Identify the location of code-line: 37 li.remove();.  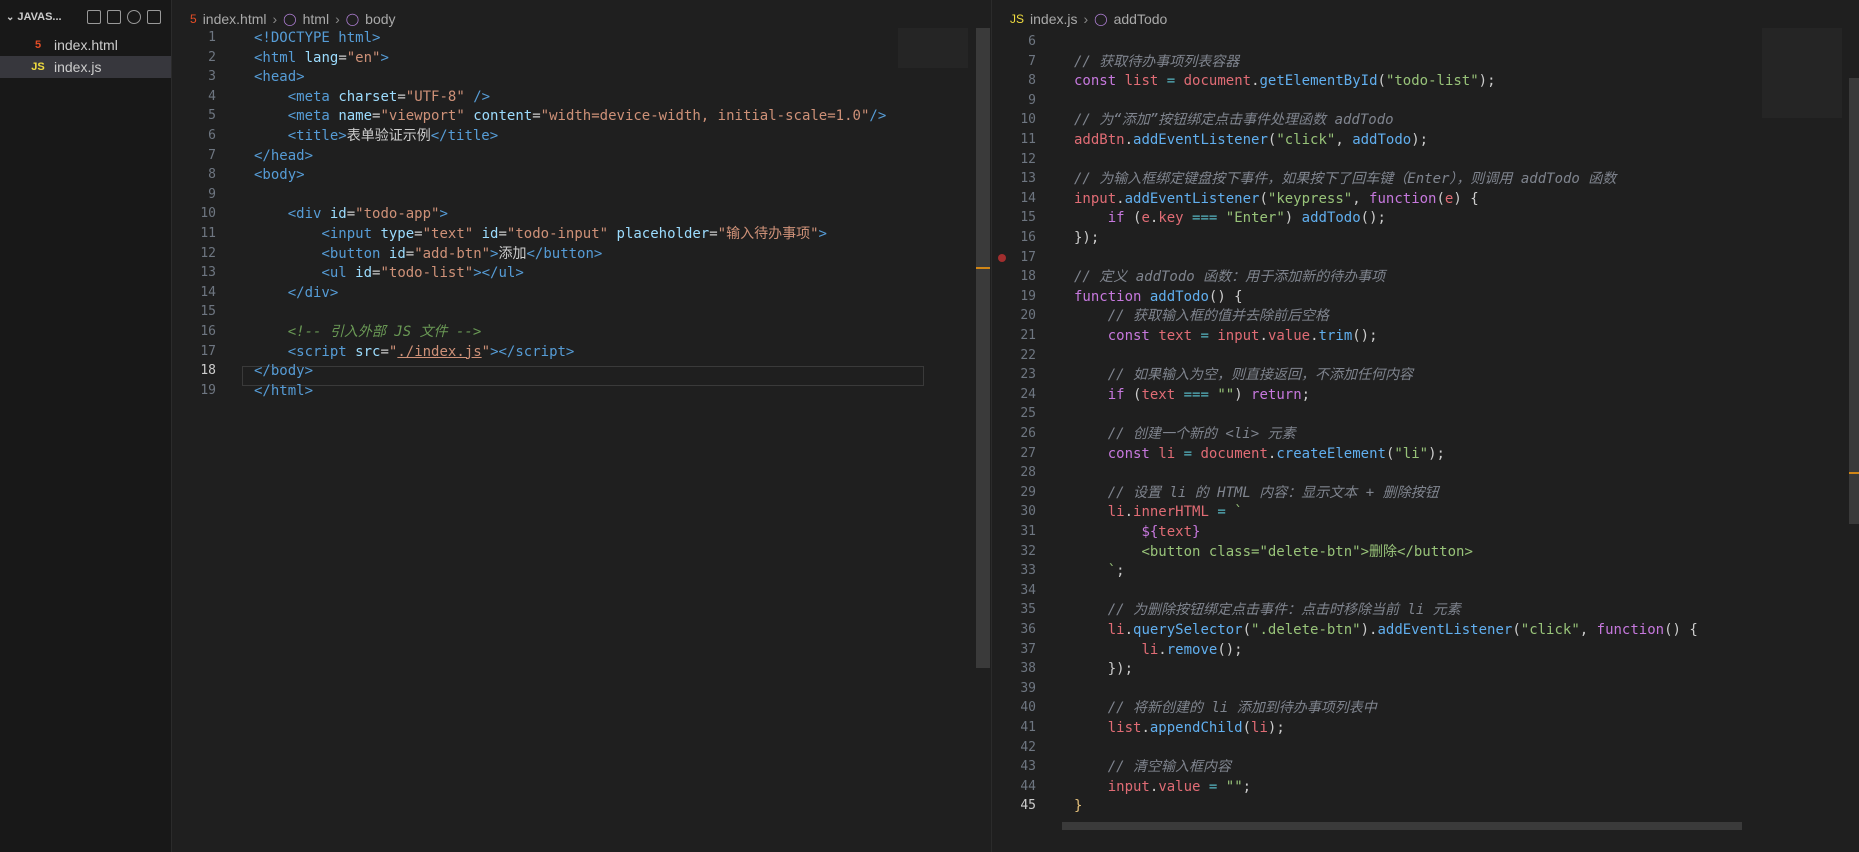
(1117, 650).